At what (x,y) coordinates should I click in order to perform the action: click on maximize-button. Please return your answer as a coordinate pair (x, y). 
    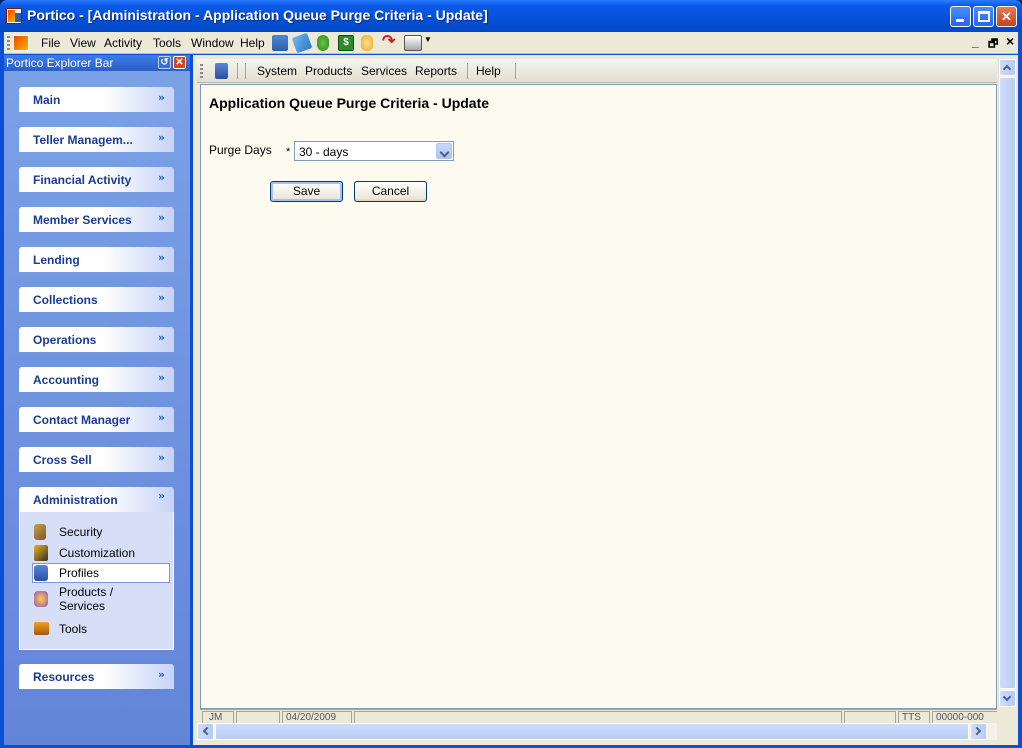
    Looking at the image, I should click on (983, 16).